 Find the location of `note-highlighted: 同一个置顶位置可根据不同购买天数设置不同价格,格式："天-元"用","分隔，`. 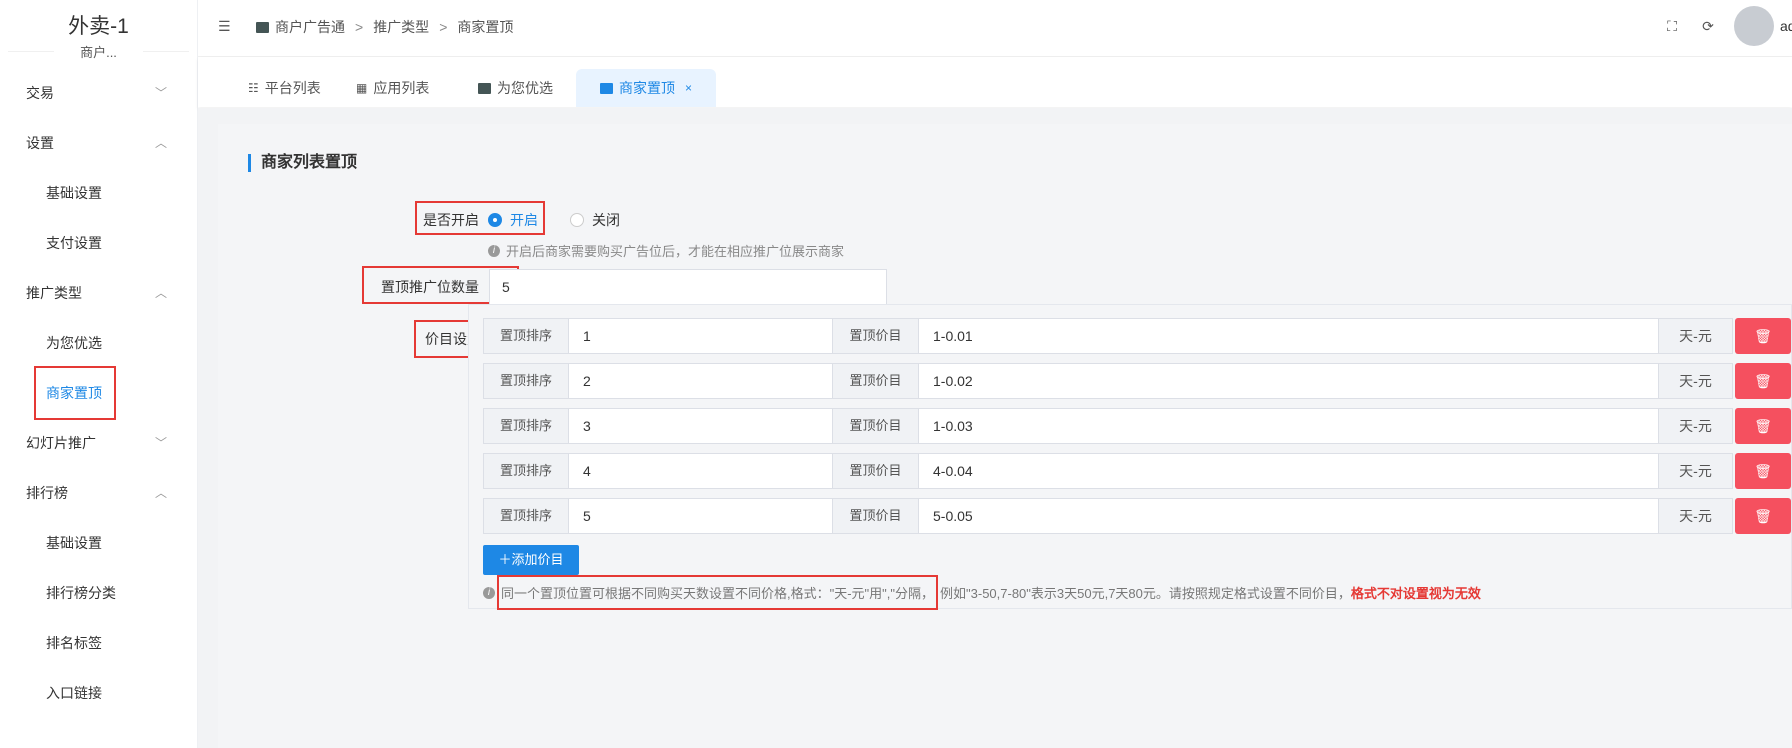

note-highlighted: 同一个置顶位置可根据不同购买天数设置不同价格,格式："天-元"用","分隔， is located at coordinates (718, 592).